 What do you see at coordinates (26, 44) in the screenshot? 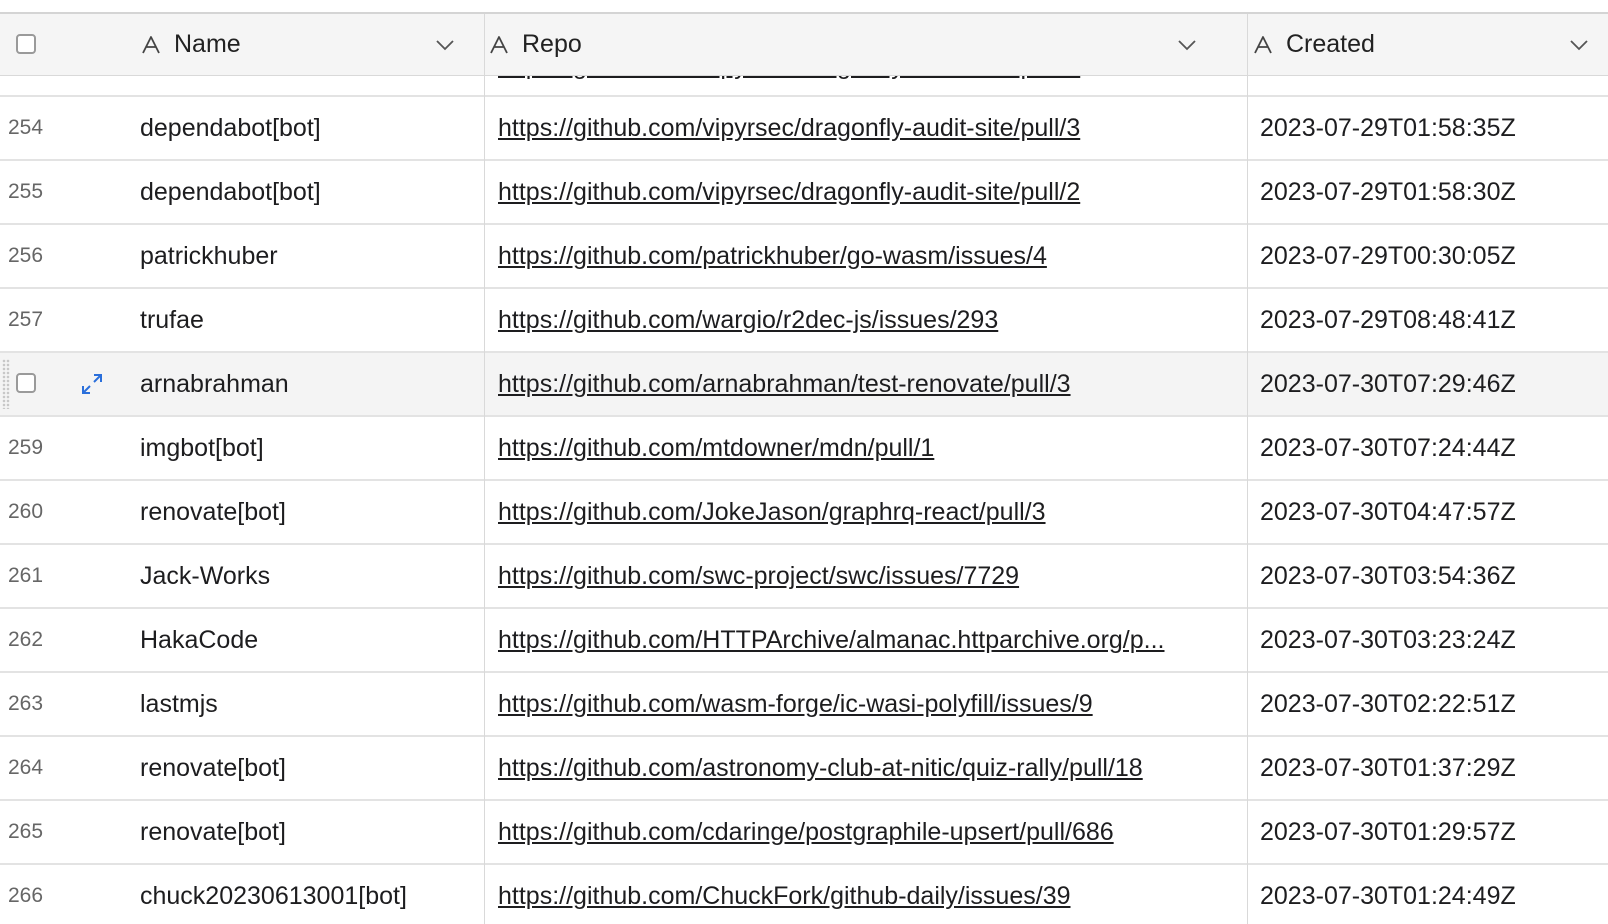
I see `select-all-checkbox` at bounding box center [26, 44].